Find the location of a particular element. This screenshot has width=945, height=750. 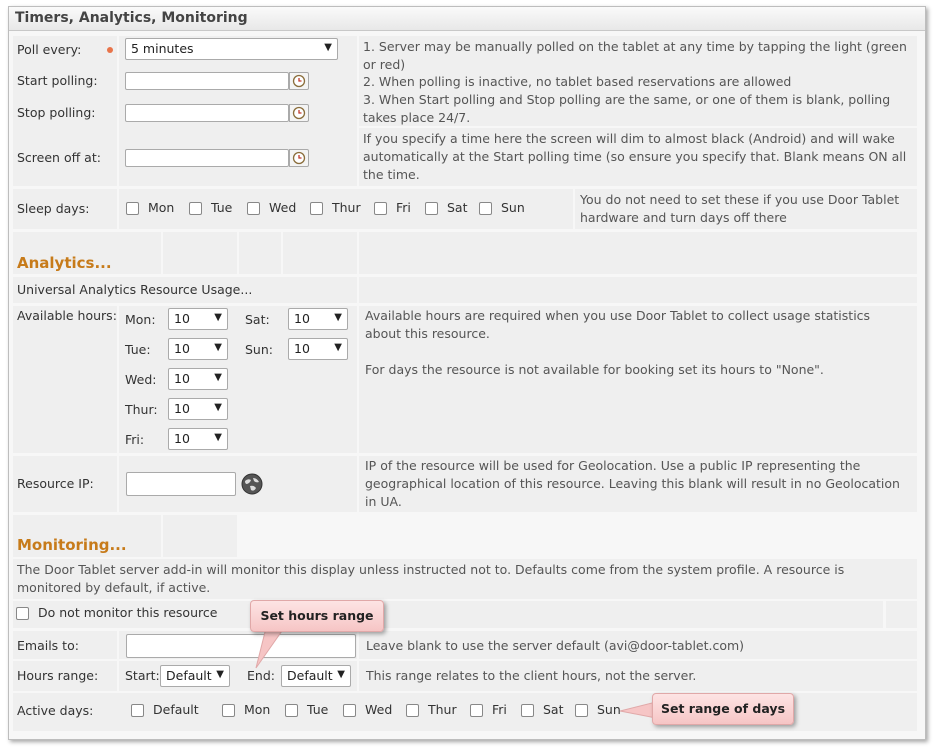

active-day-sat-checkbox is located at coordinates (527, 710).